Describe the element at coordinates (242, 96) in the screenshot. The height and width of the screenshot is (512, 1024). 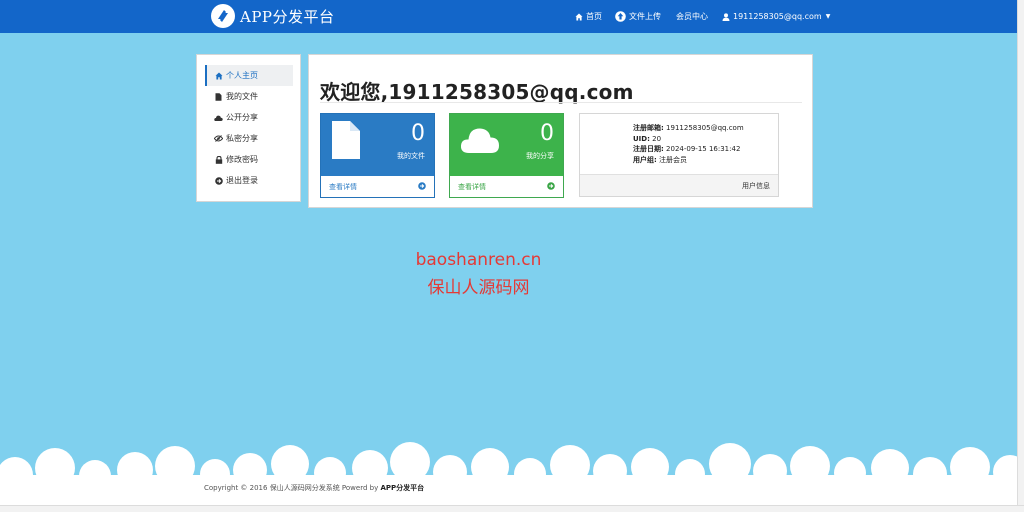
I see `sidebar-item-label: 我的文件` at that location.